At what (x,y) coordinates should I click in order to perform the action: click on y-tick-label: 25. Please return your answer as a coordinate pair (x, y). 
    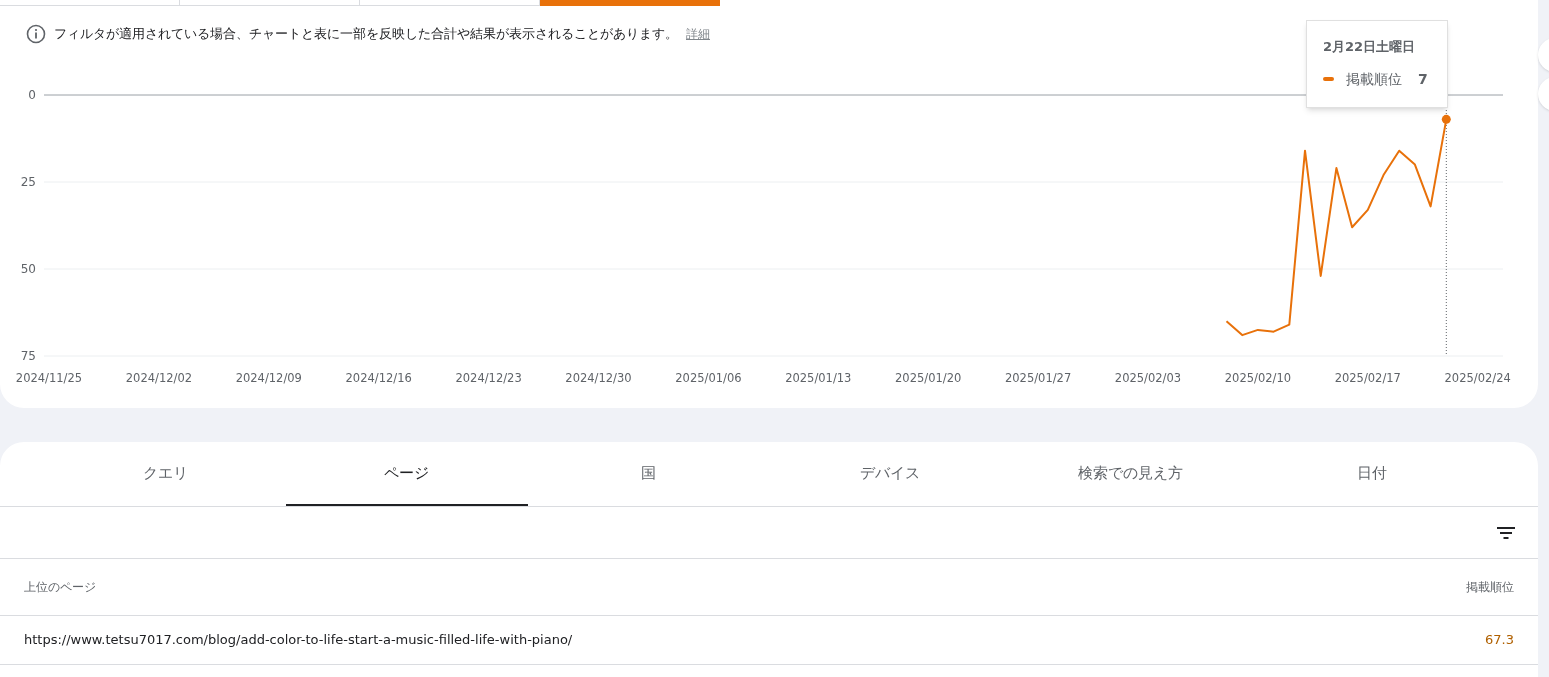
    Looking at the image, I should click on (28, 182).